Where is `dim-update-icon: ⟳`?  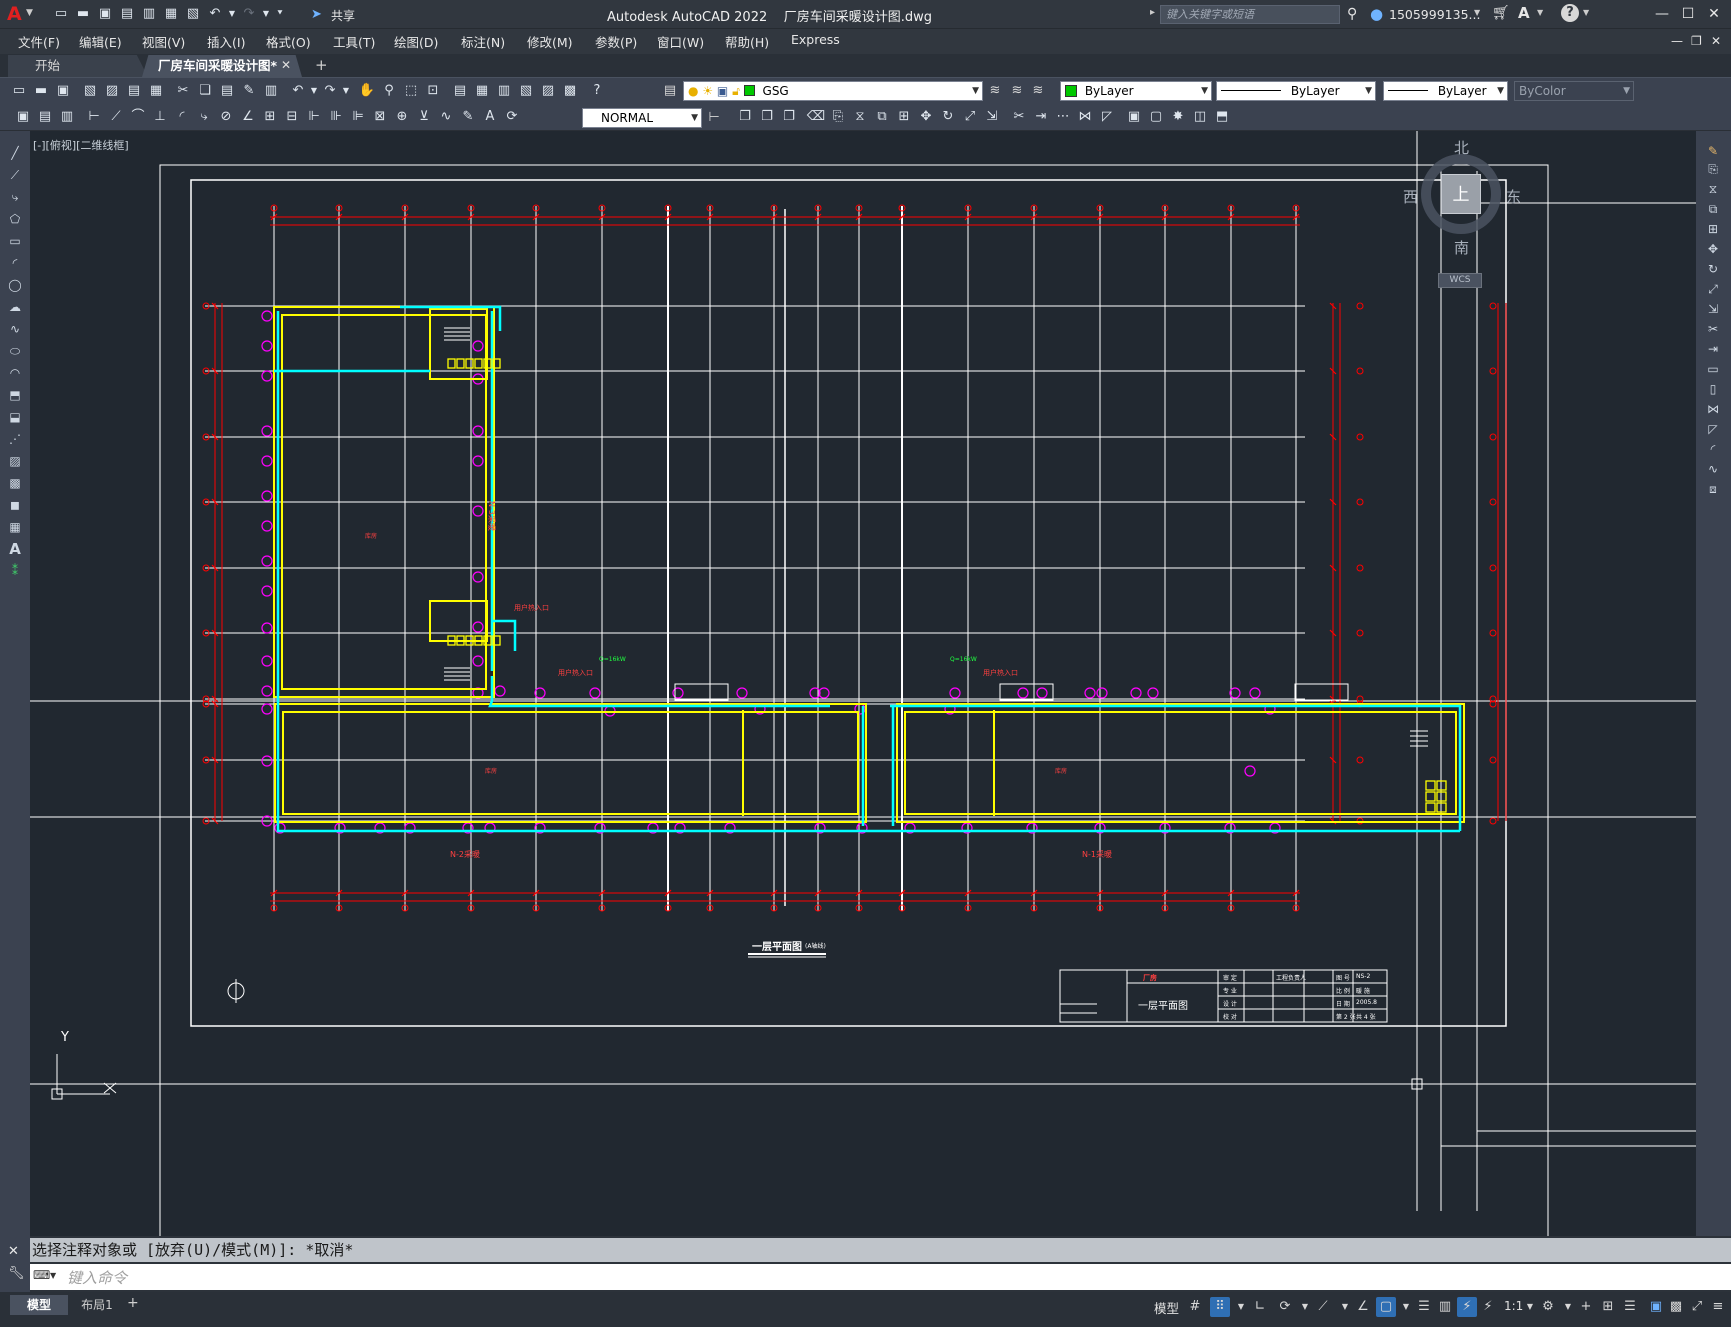 dim-update-icon: ⟳ is located at coordinates (512, 117).